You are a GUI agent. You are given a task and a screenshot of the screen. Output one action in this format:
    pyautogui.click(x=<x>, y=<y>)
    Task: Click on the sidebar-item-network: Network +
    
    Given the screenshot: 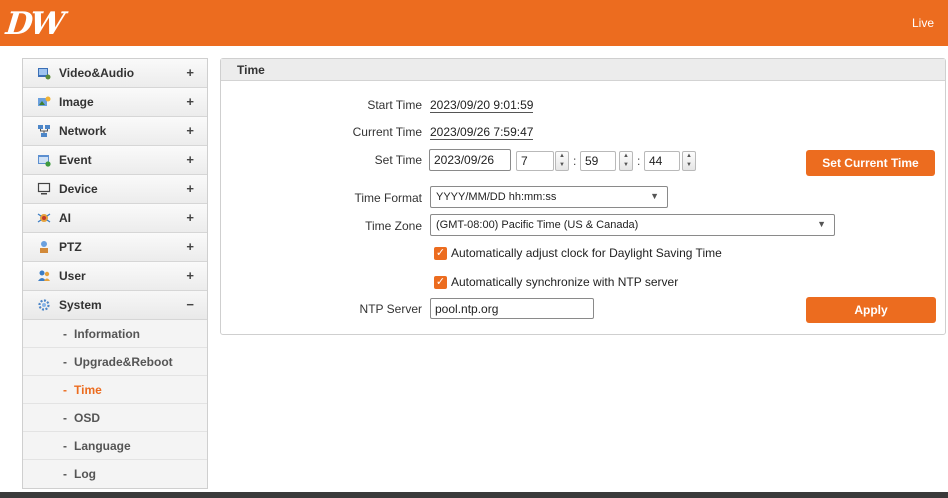 What is the action you would take?
    pyautogui.click(x=115, y=131)
    